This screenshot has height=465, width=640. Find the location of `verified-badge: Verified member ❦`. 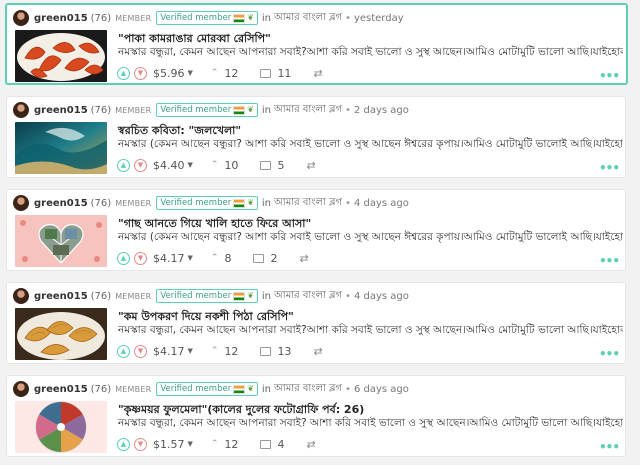

verified-badge: Verified member ❦ is located at coordinates (207, 110).